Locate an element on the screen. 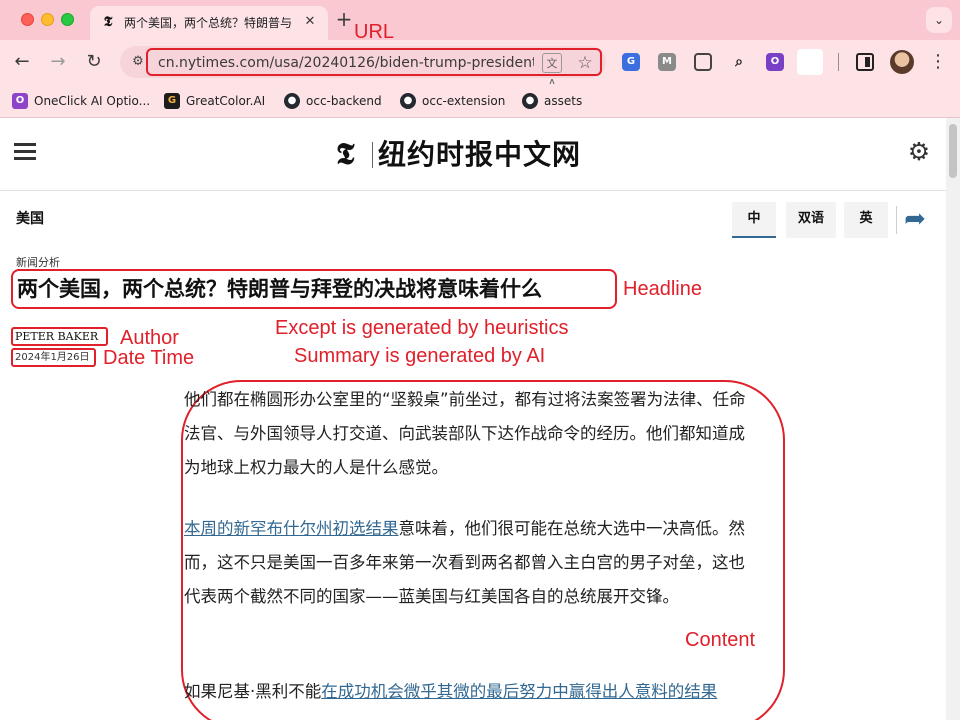 The image size is (960, 720). paragraph-3-text: 如果尼基·黑利不能 is located at coordinates (253, 691).